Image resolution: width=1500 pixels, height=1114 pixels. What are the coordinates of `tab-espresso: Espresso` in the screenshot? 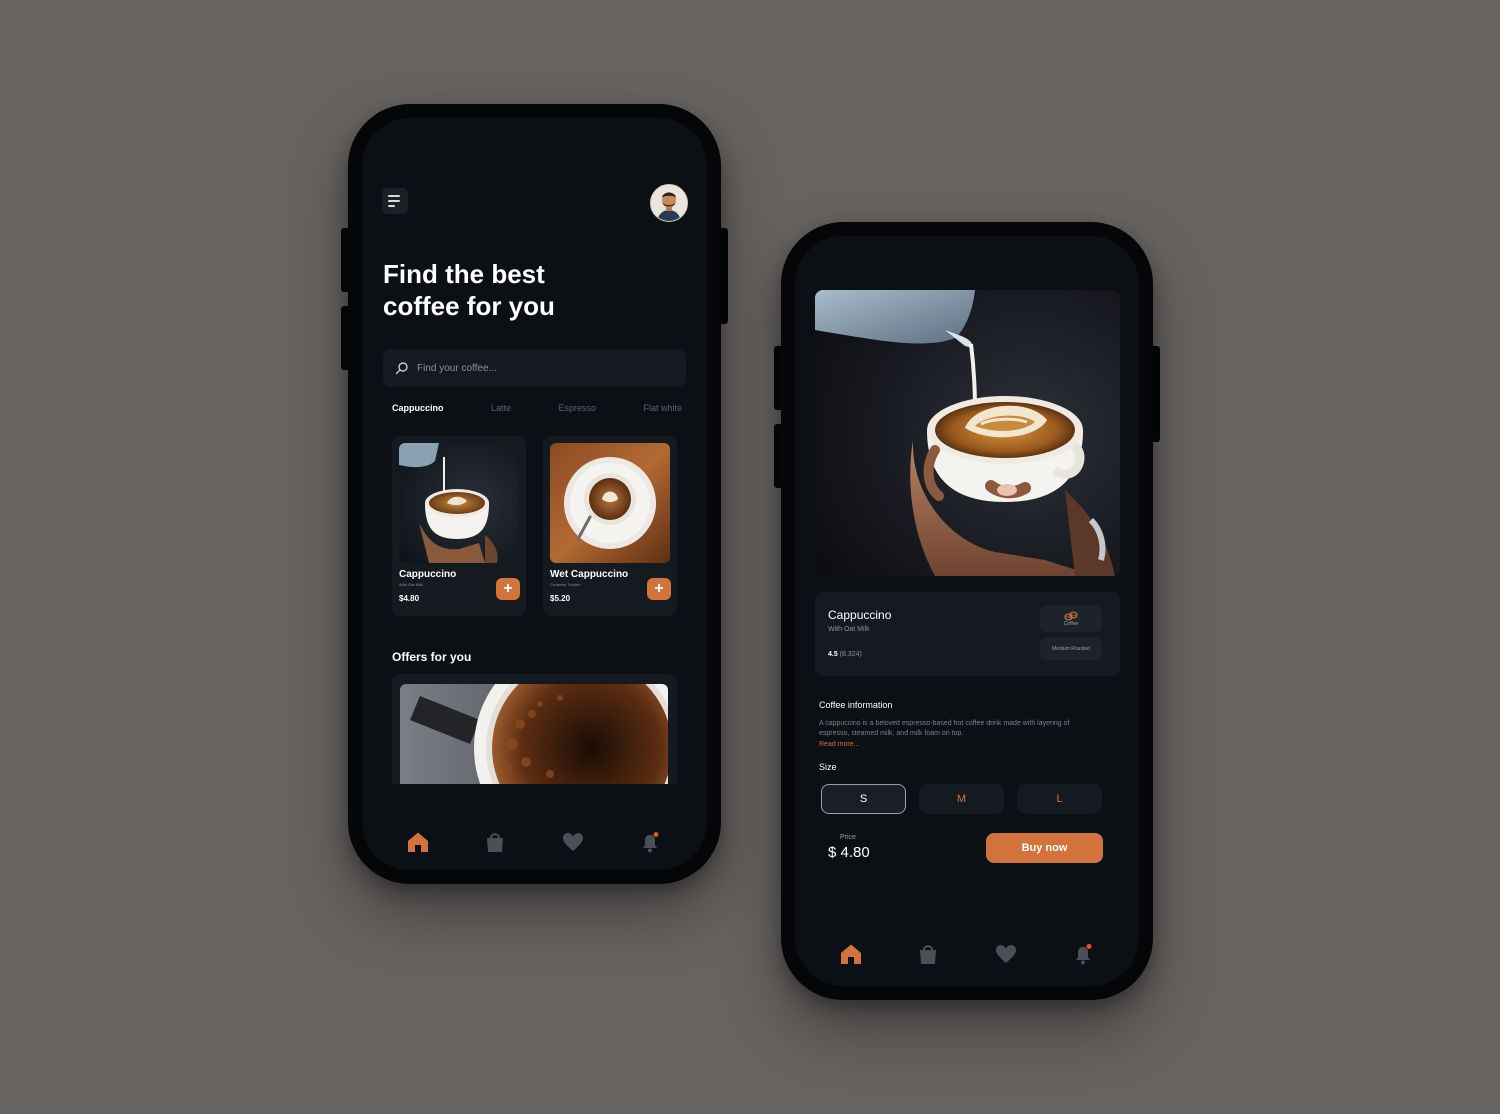 It's located at (577, 408).